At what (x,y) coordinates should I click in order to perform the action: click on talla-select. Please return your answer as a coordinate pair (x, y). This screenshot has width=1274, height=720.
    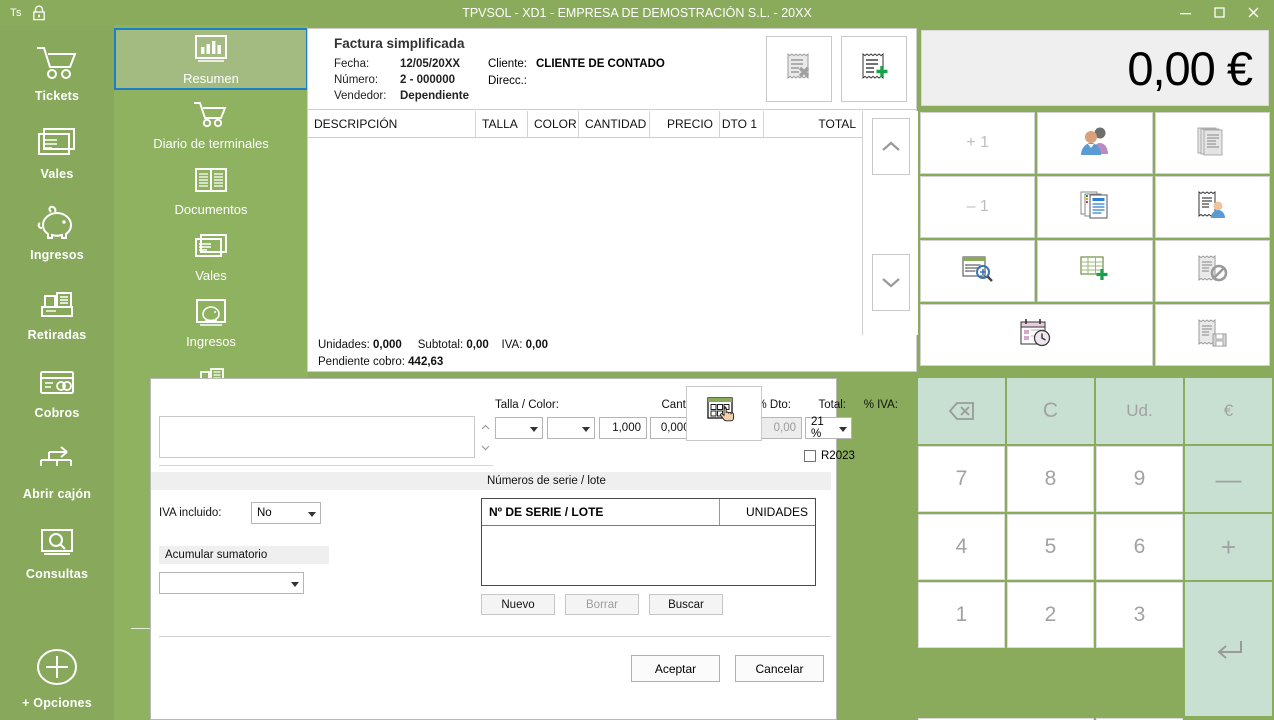
    Looking at the image, I should click on (519, 428).